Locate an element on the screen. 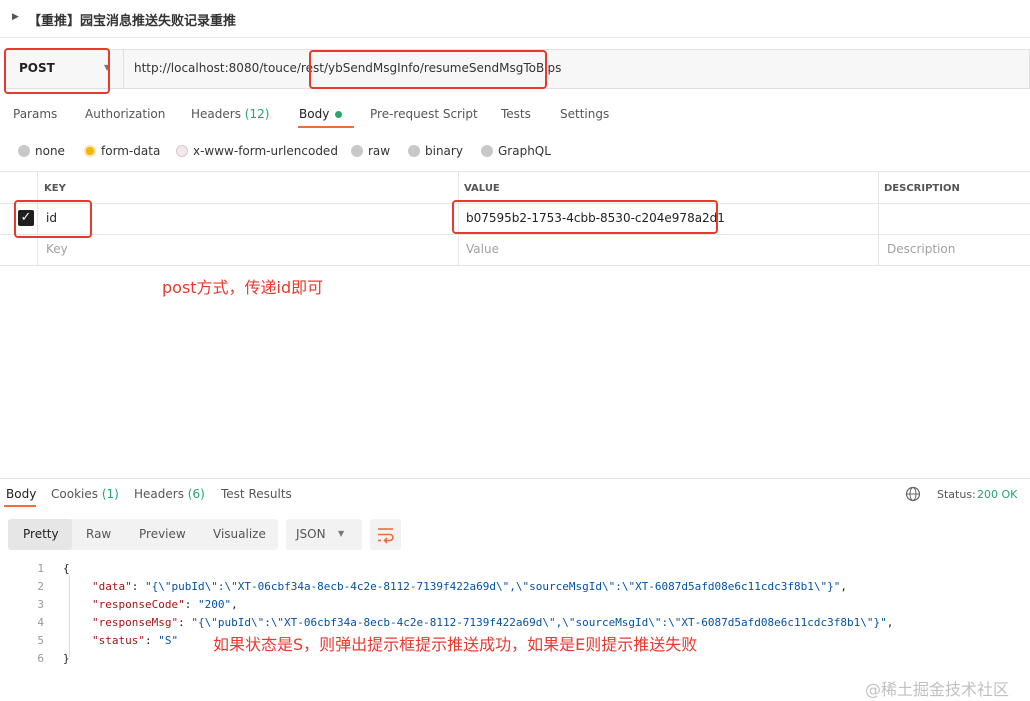  response-active-underline is located at coordinates (20, 506).